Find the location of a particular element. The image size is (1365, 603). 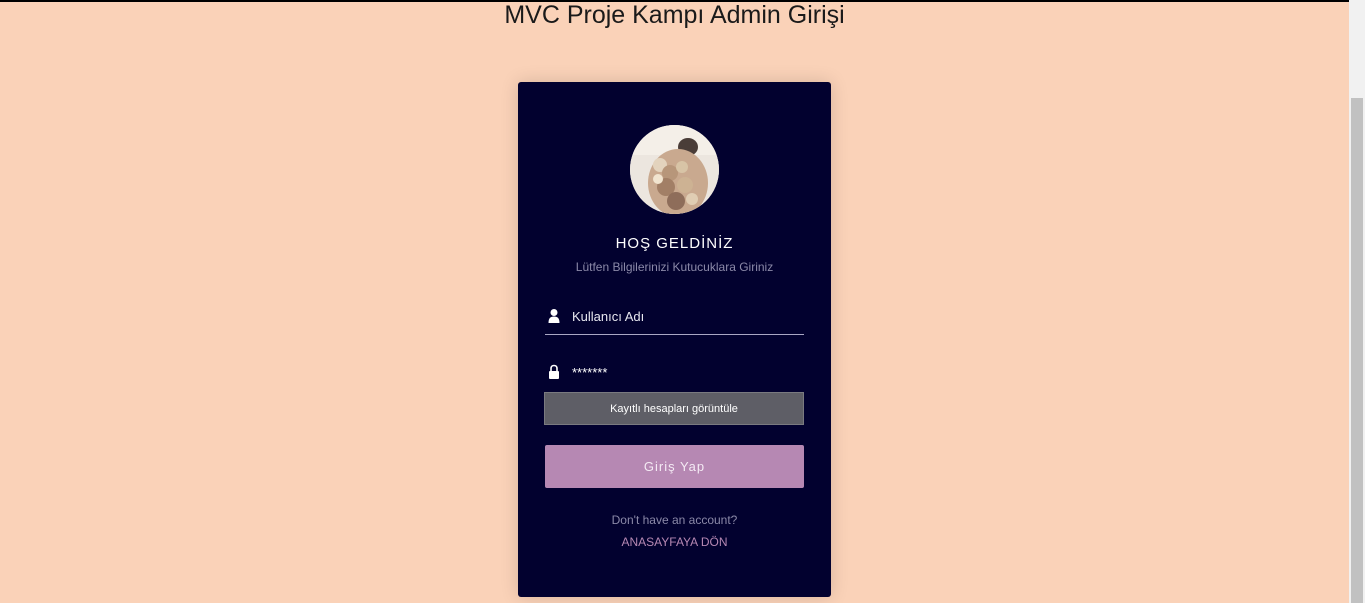

password-input is located at coordinates (684, 372).